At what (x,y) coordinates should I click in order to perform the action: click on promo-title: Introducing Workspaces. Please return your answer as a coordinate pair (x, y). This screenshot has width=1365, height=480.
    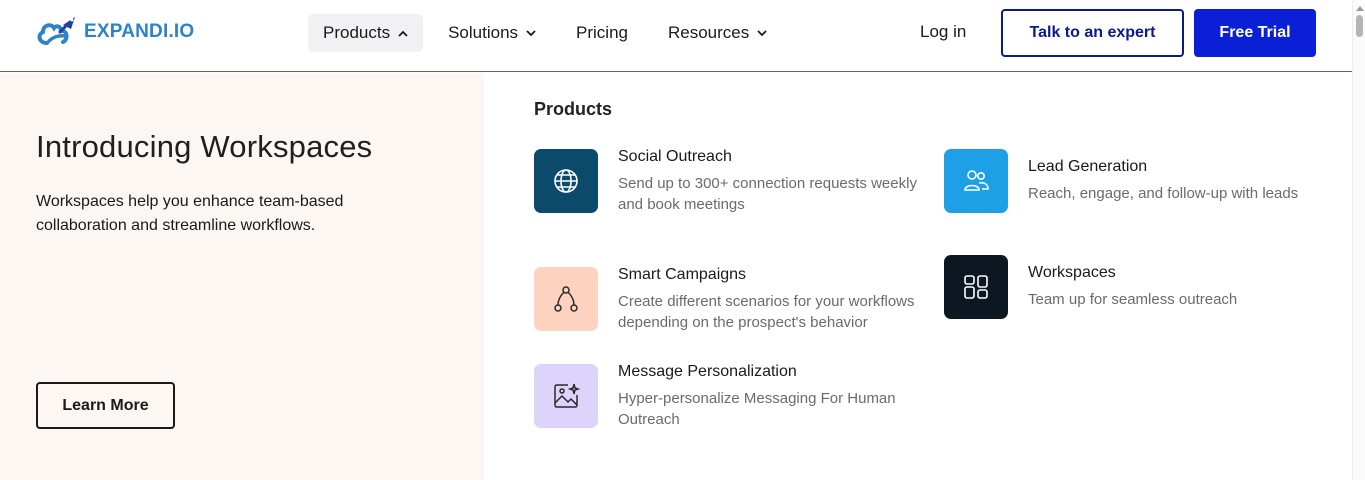
    Looking at the image, I should click on (204, 146).